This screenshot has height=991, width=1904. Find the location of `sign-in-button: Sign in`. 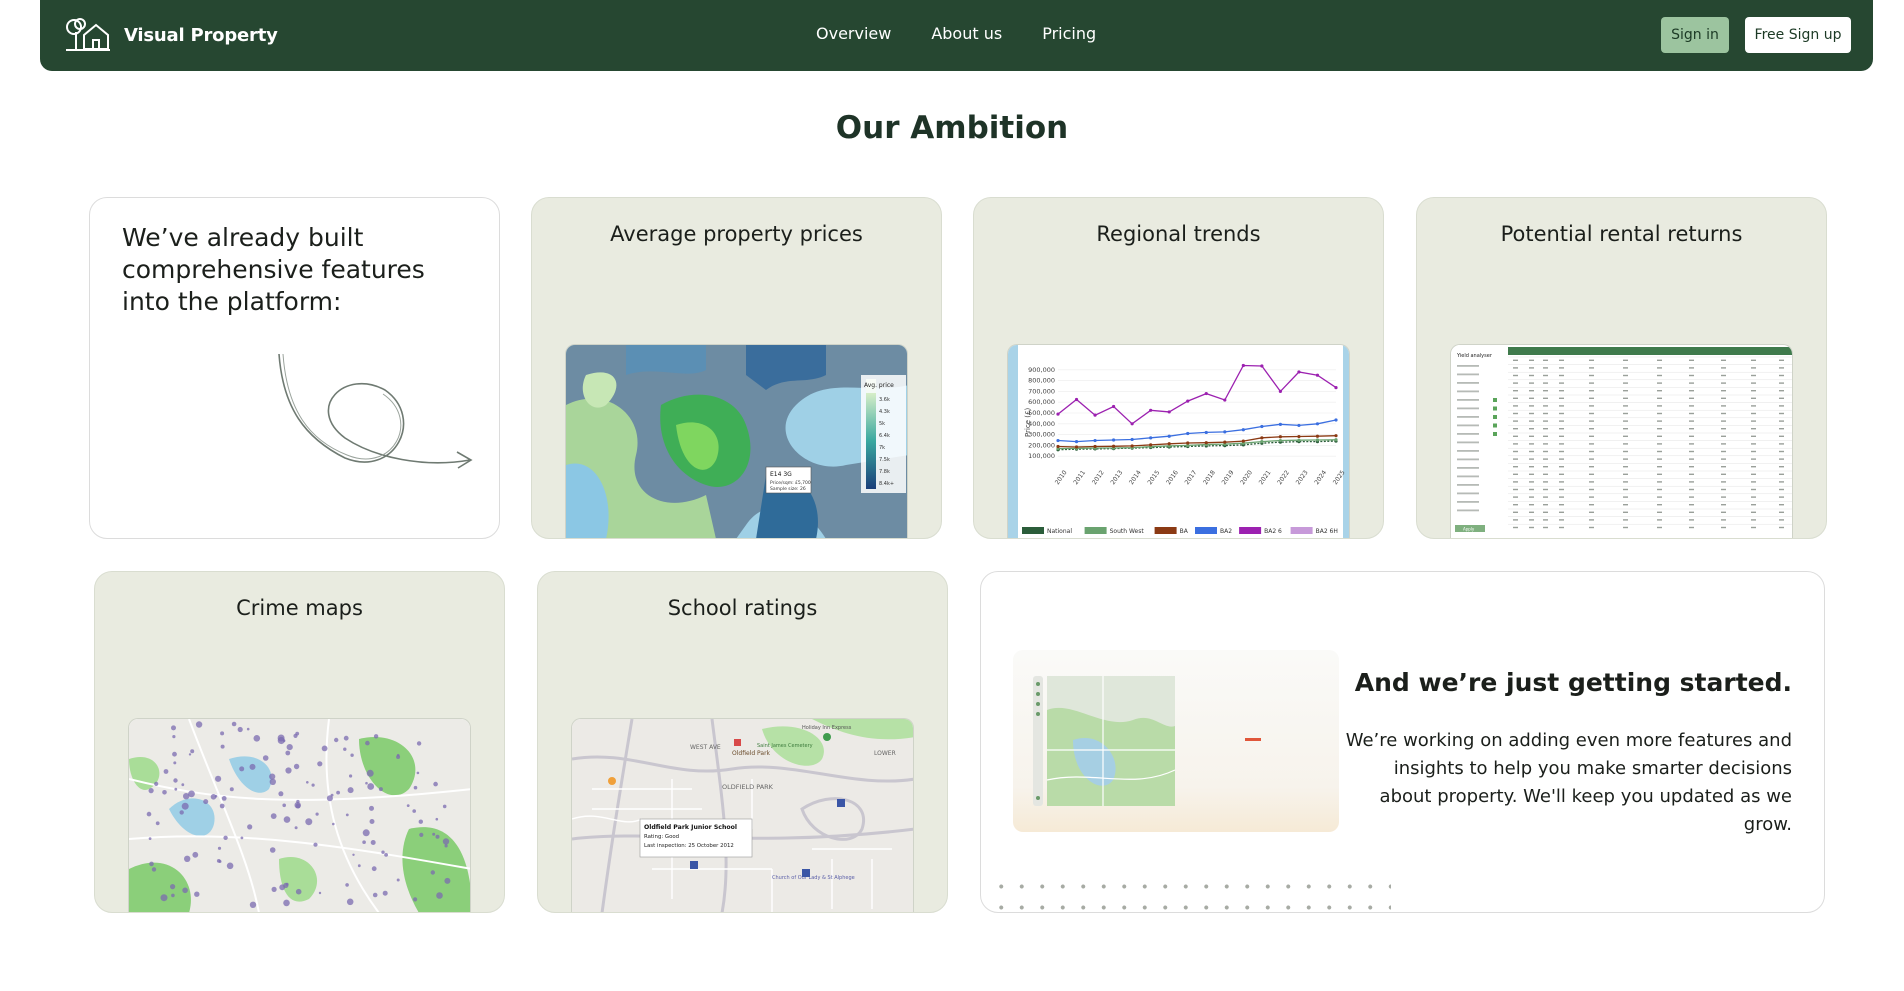

sign-in-button: Sign in is located at coordinates (1695, 35).